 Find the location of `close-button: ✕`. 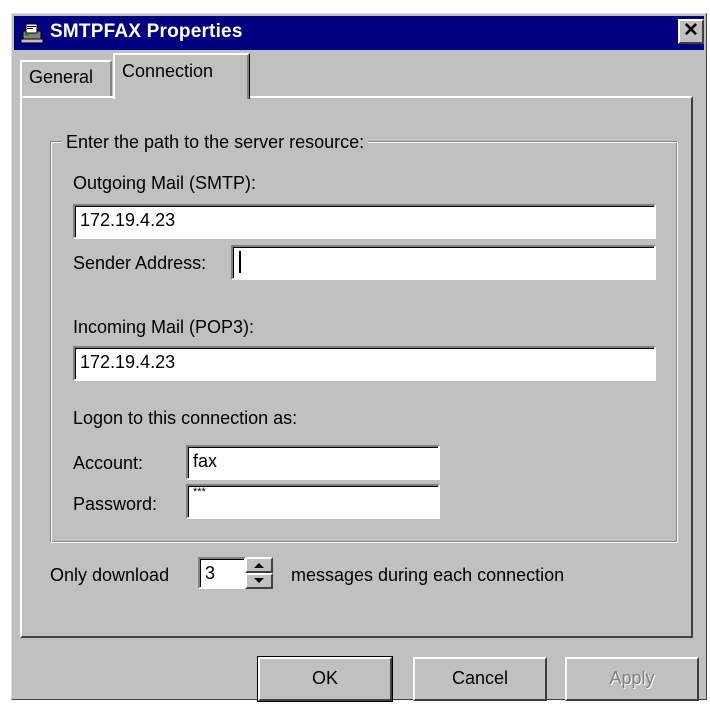

close-button: ✕ is located at coordinates (691, 31).